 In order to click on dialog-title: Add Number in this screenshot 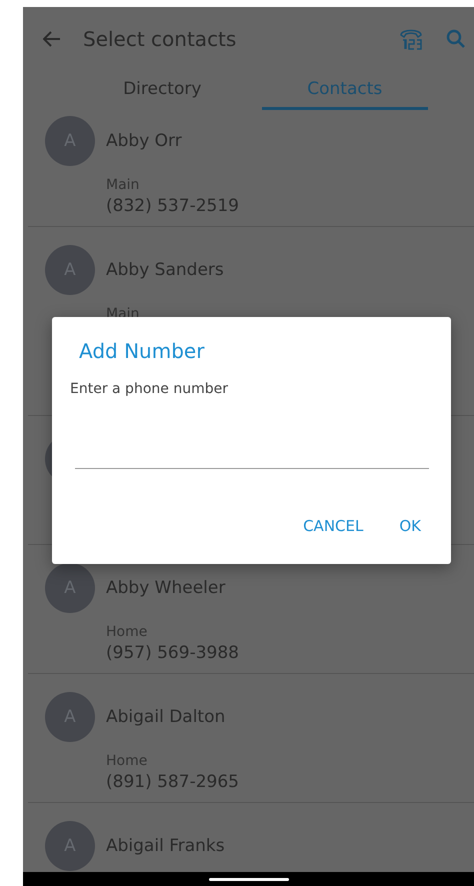, I will do `click(141, 351)`.